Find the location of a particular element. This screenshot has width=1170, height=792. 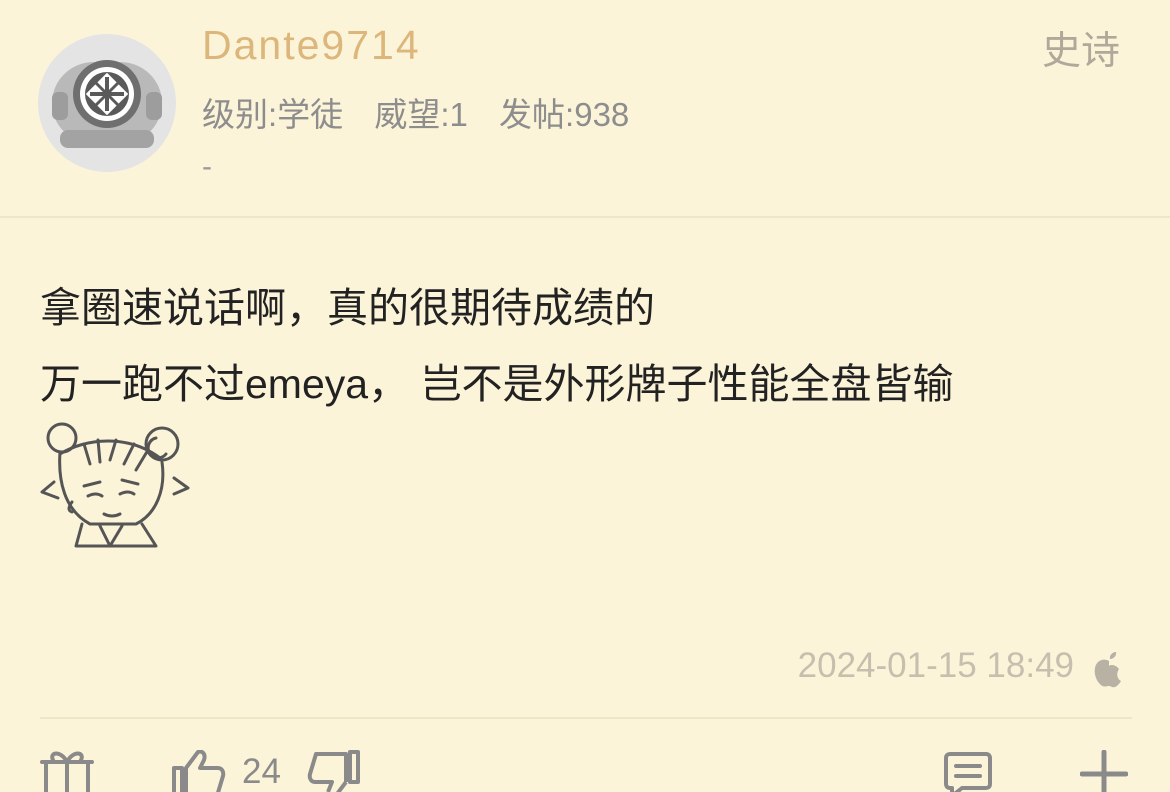

sticker-image is located at coordinates (116, 485).